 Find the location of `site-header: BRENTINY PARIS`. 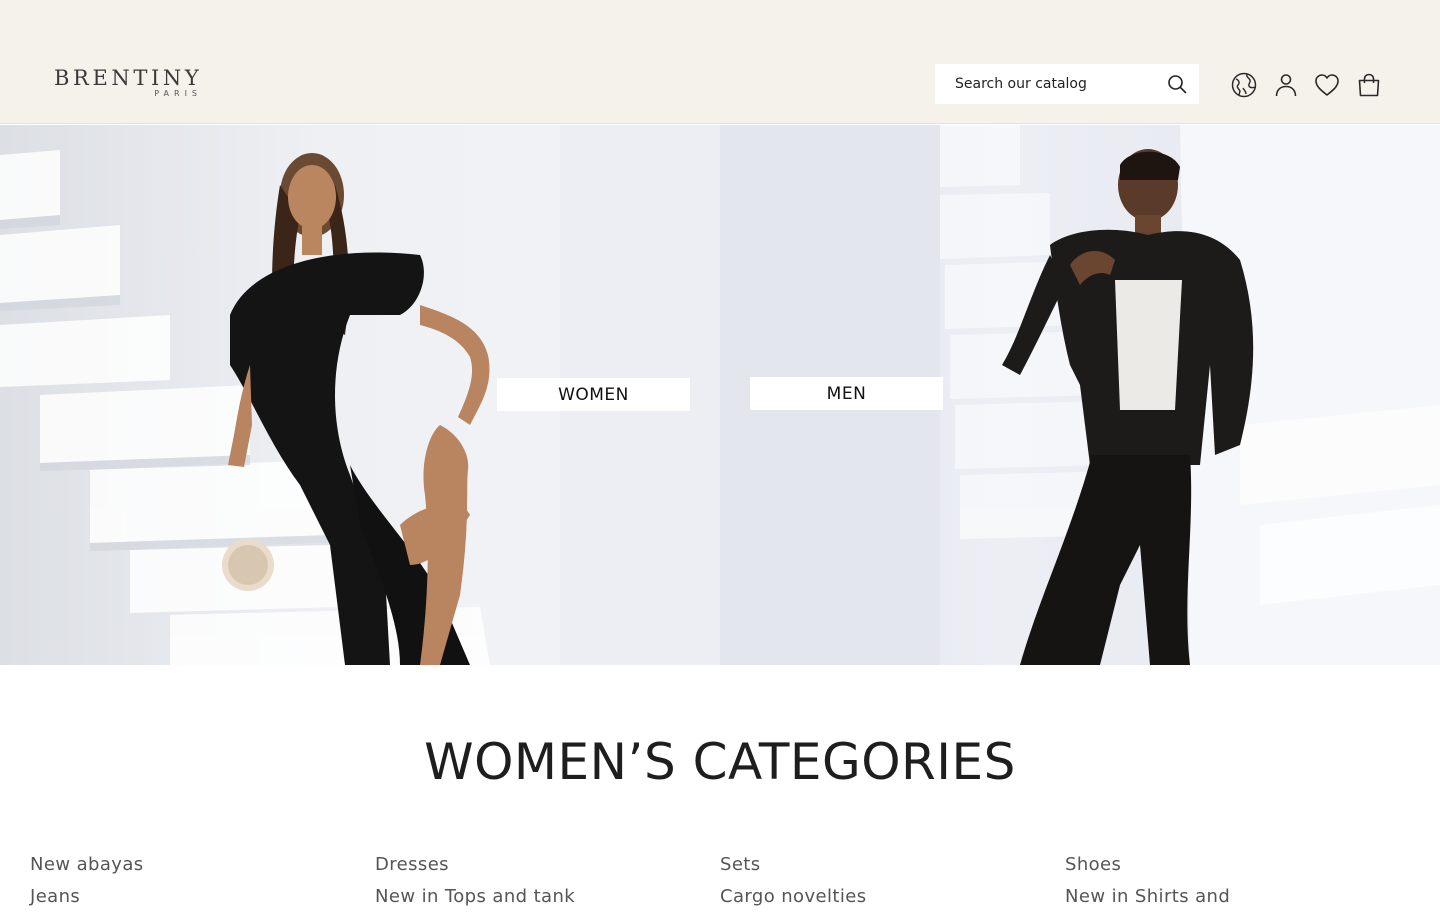

site-header: BRENTINY PARIS is located at coordinates (720, 62).